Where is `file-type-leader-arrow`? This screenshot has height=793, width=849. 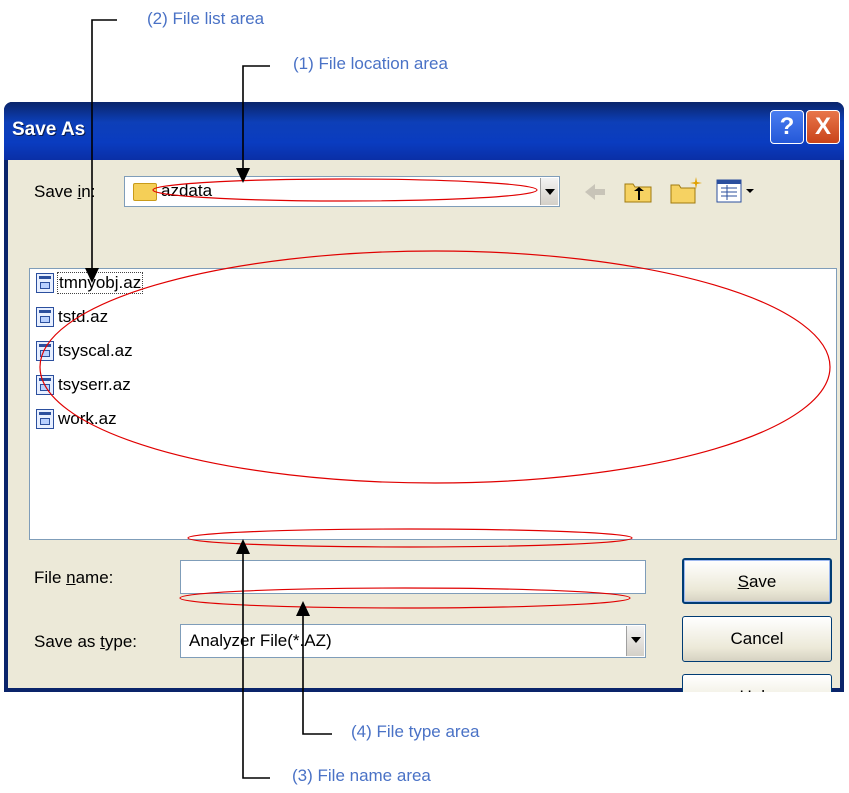
file-type-leader-arrow is located at coordinates (314, 668).